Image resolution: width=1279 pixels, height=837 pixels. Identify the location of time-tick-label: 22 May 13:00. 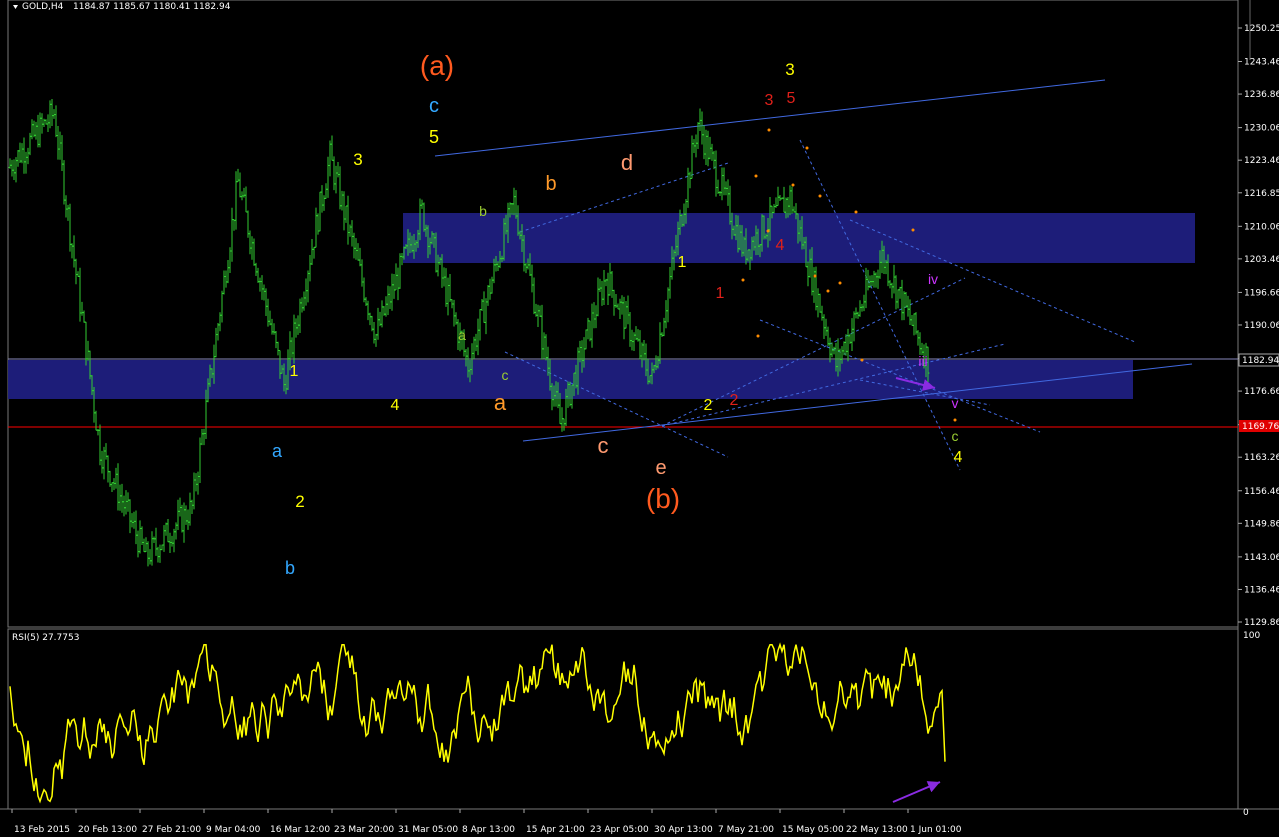
(877, 830).